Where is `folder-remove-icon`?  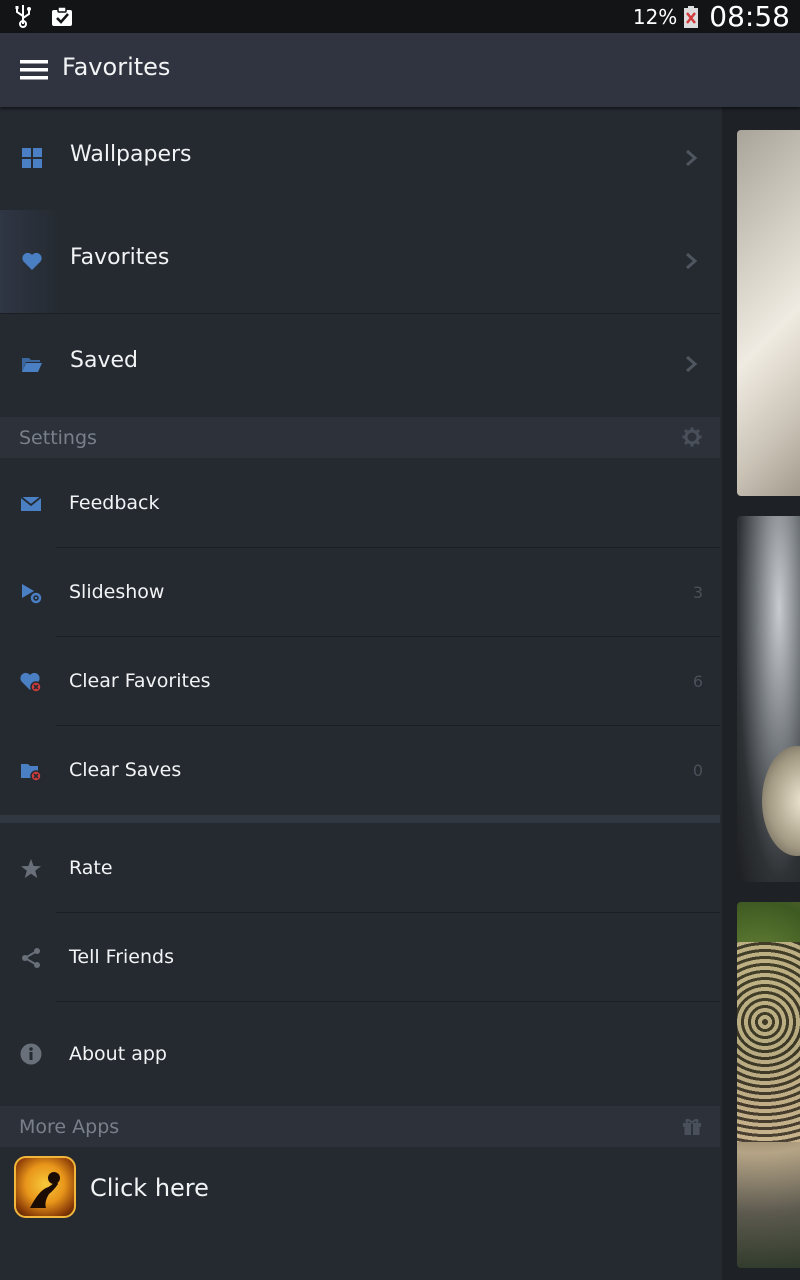
folder-remove-icon is located at coordinates (31, 773).